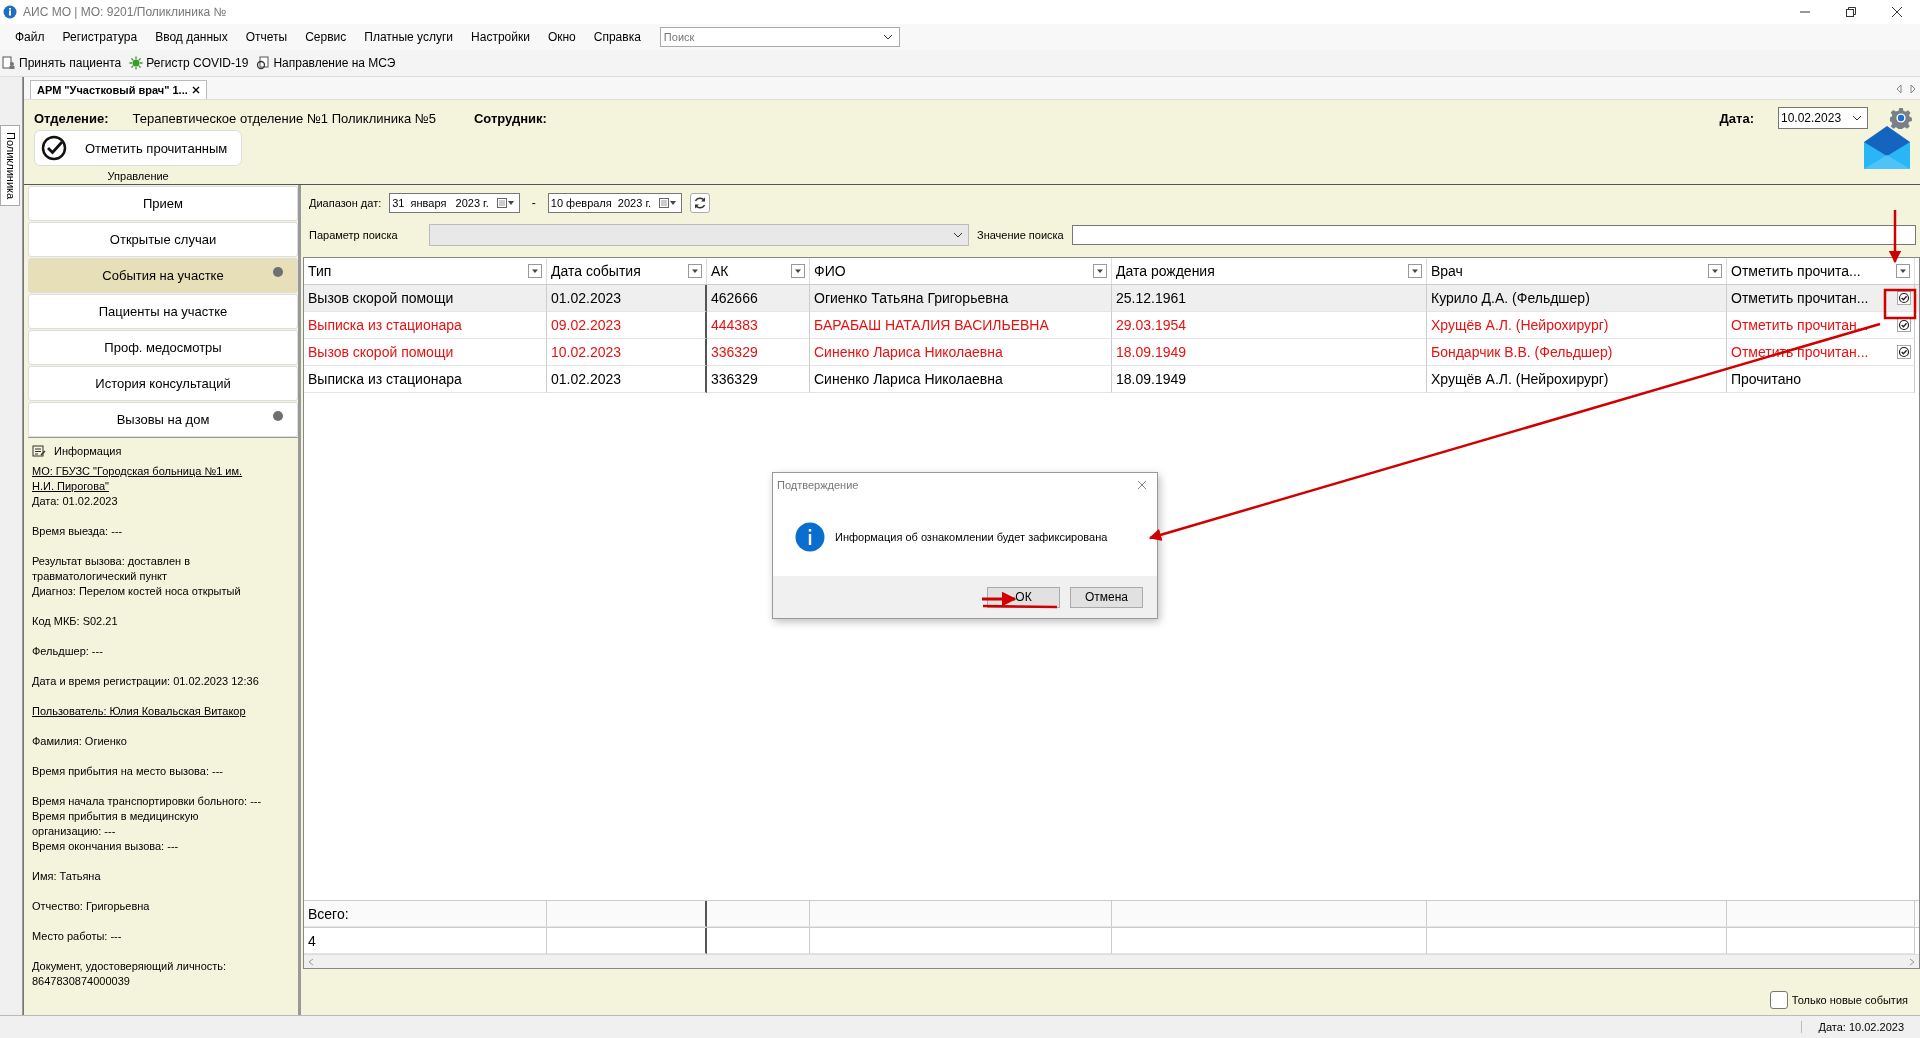 The image size is (1920, 1038). I want to click on search-field: Поиск, so click(779, 37).